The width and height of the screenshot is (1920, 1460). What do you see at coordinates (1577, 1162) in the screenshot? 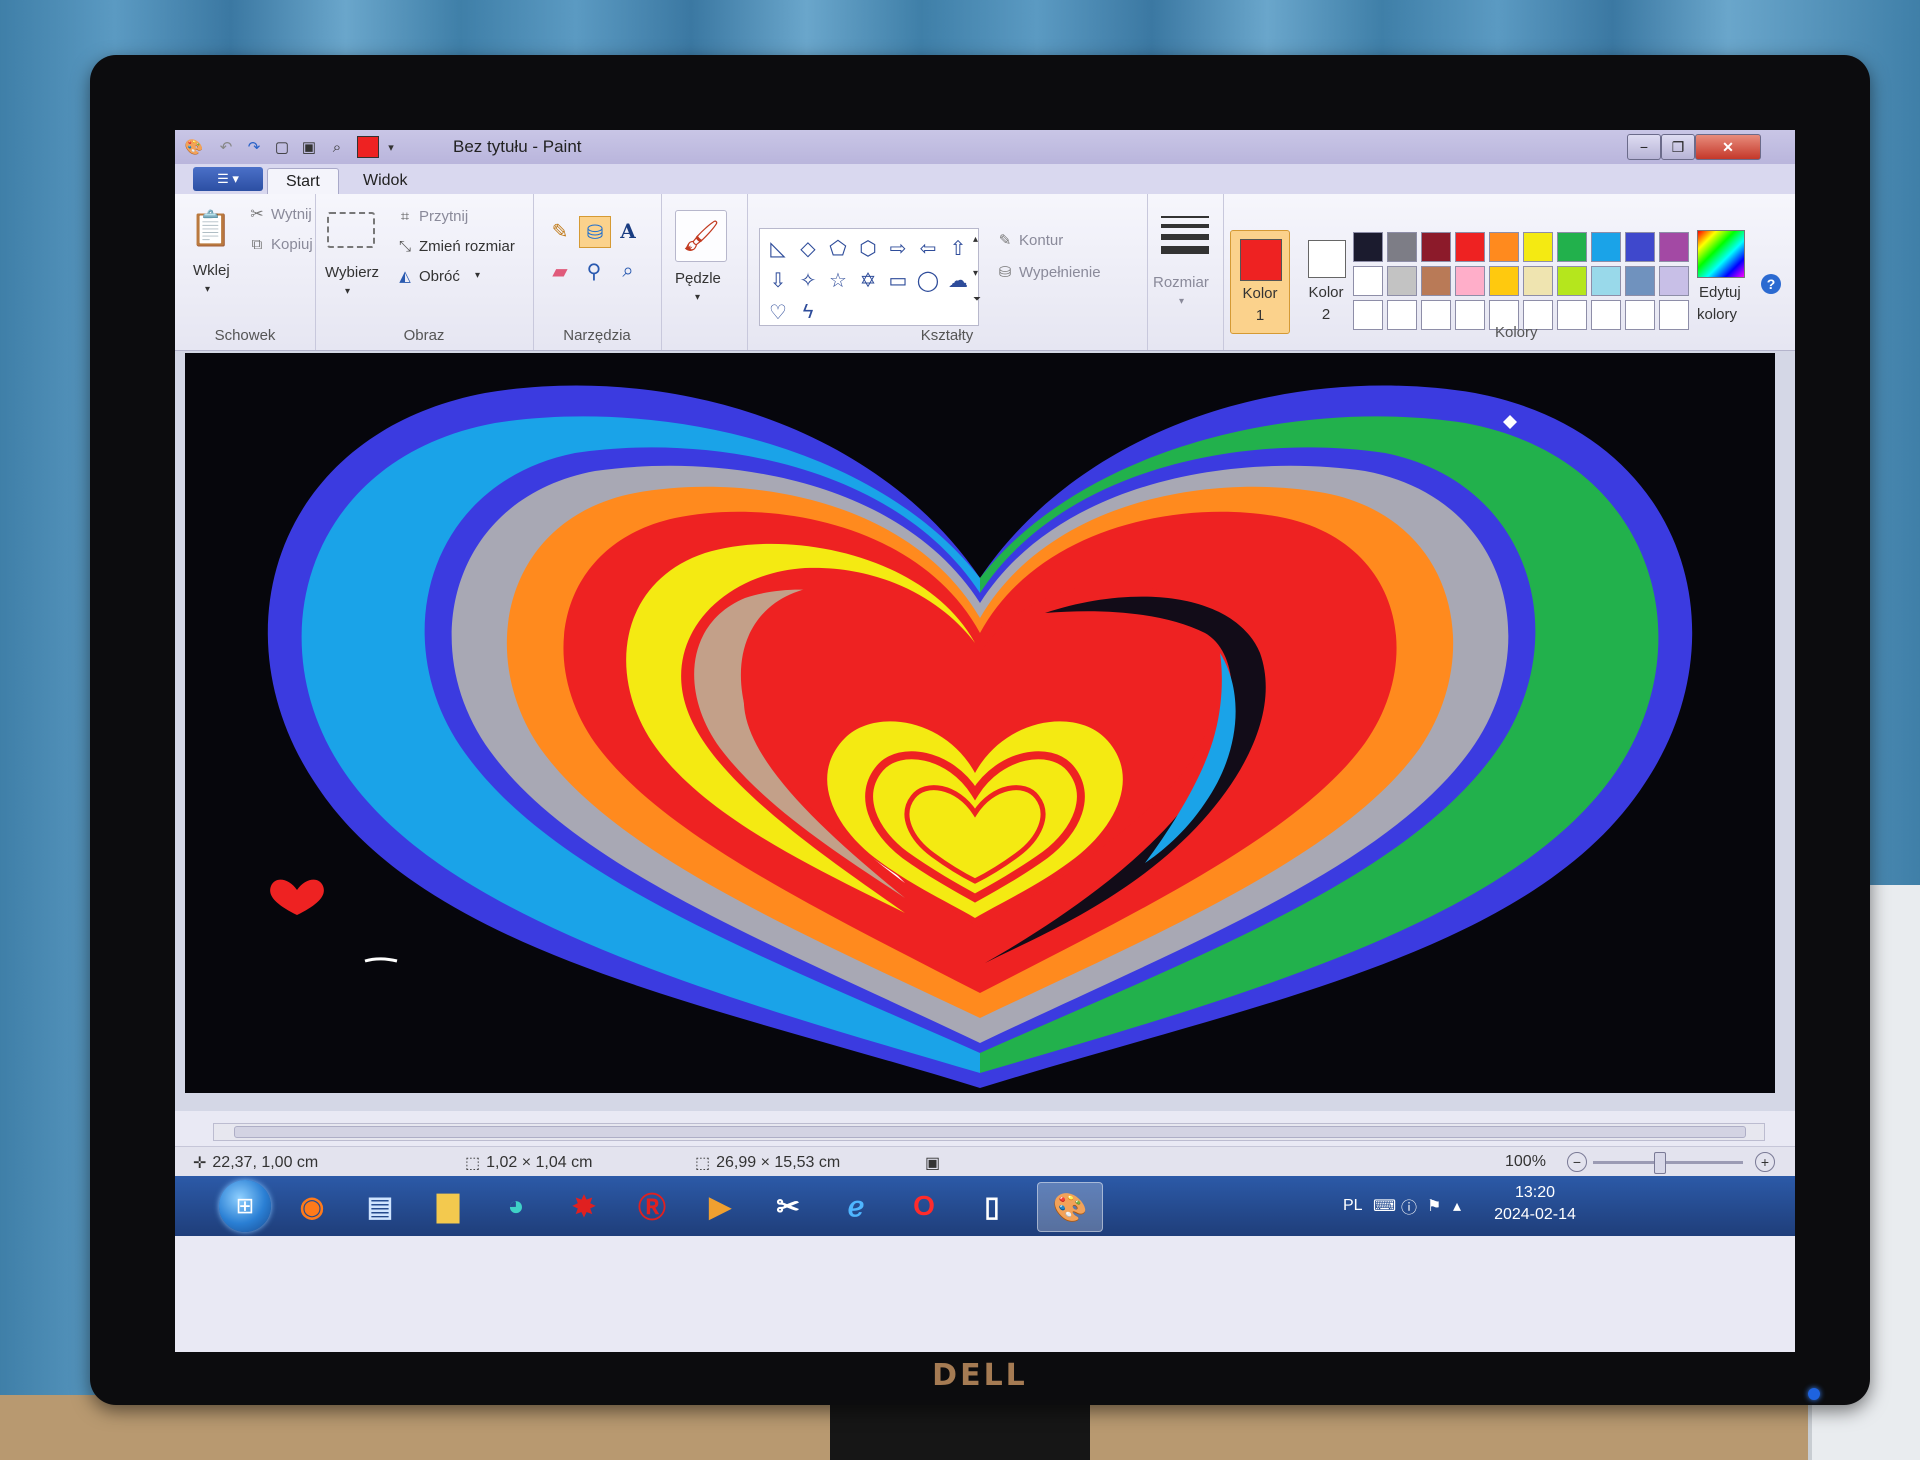
I see `zoom-out-button: −` at bounding box center [1577, 1162].